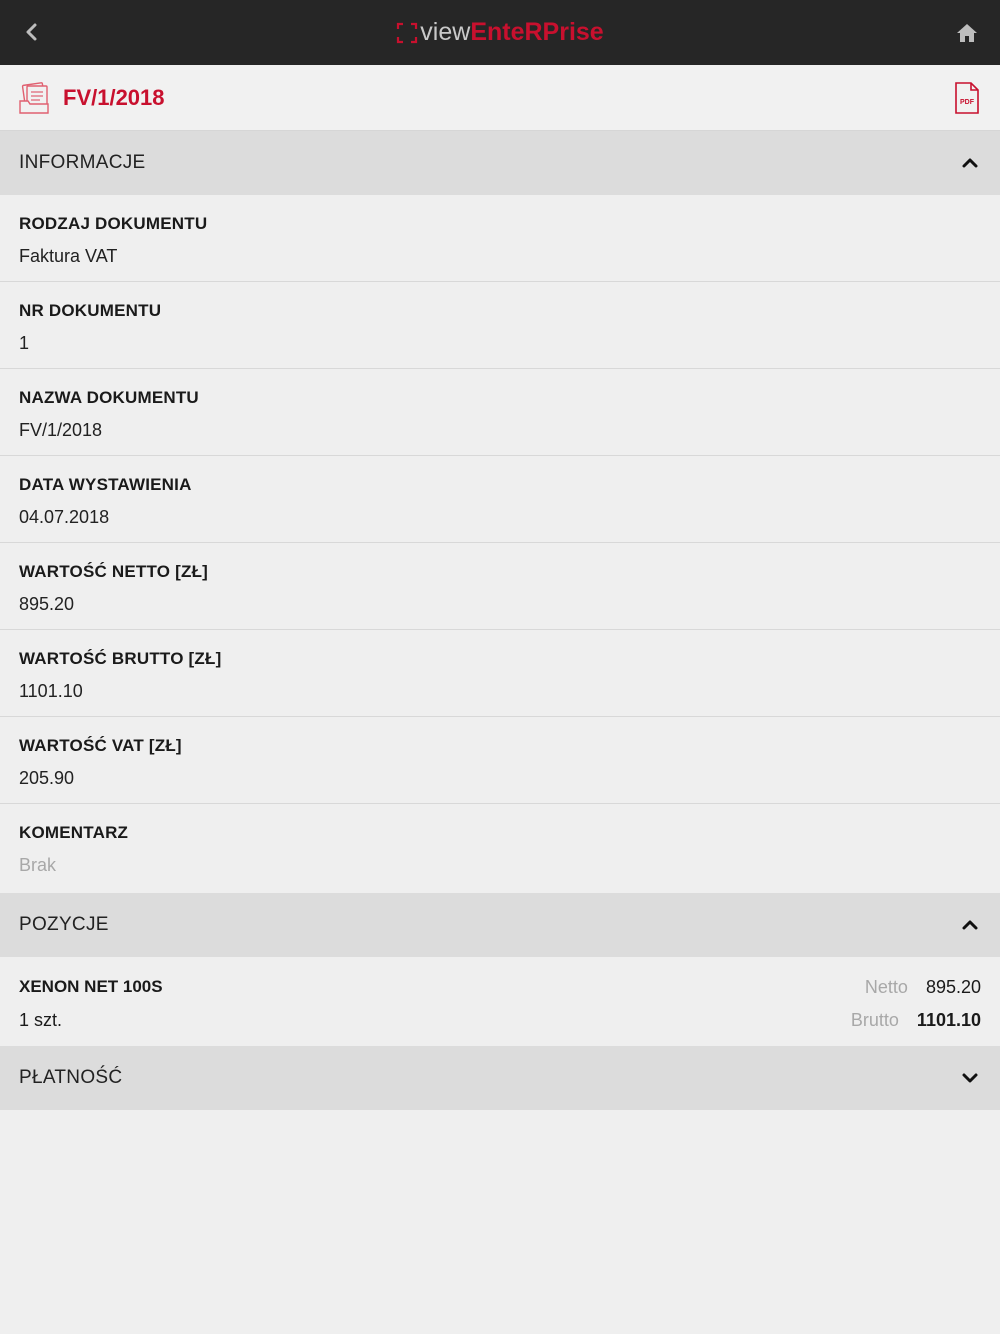 The width and height of the screenshot is (1000, 1334). What do you see at coordinates (967, 102) in the screenshot?
I see `pdf-icon-label: PDF` at bounding box center [967, 102].